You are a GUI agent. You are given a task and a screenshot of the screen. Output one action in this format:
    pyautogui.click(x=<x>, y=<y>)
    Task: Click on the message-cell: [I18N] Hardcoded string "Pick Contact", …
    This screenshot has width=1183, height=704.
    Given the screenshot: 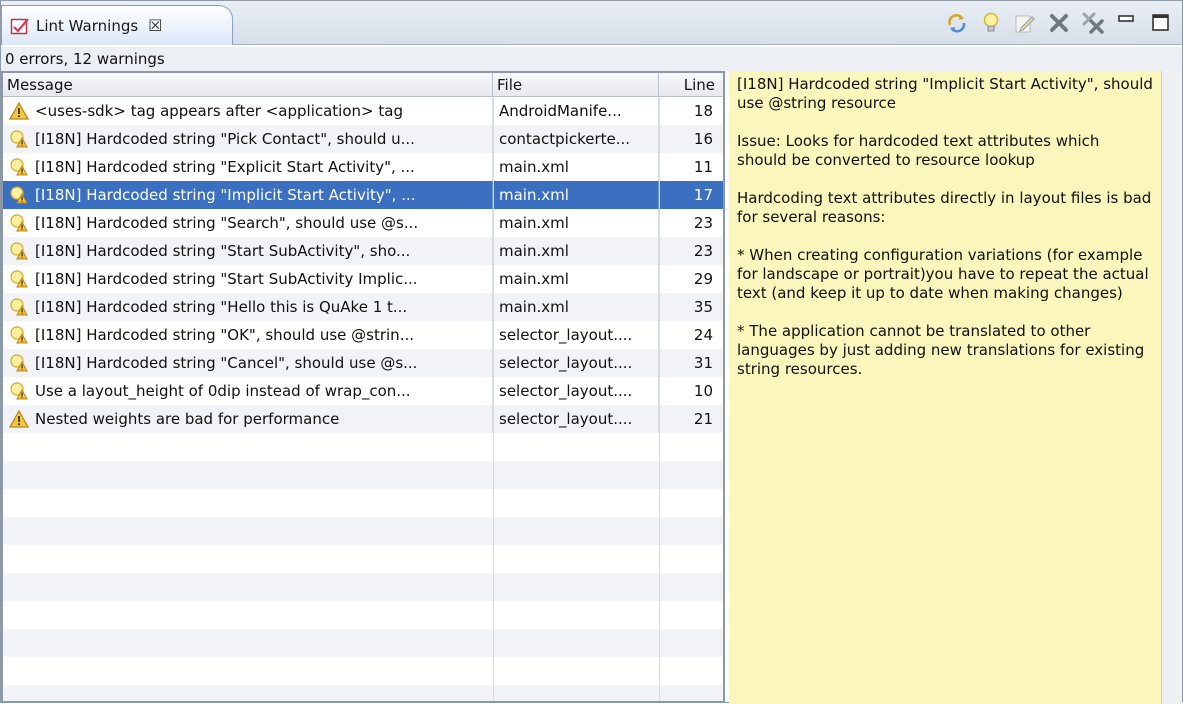 What is the action you would take?
    pyautogui.click(x=248, y=139)
    